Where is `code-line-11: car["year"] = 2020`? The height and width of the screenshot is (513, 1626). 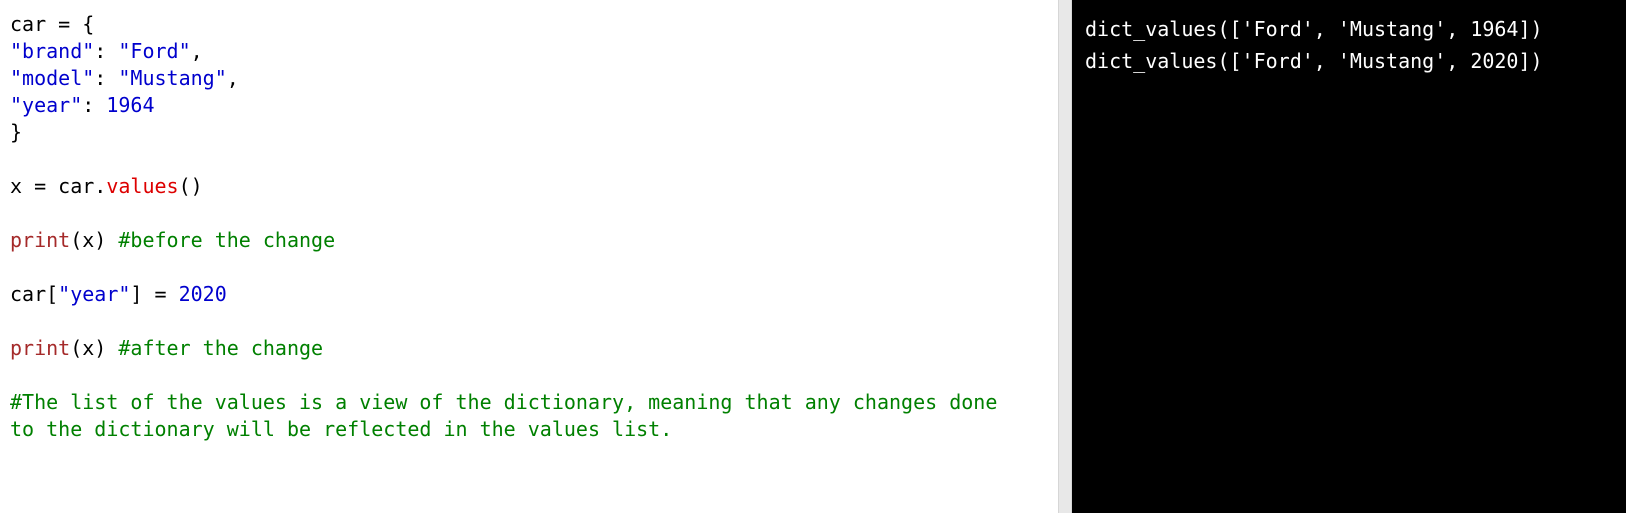
code-line-11: car["year"] = 2020 is located at coordinates (534, 294).